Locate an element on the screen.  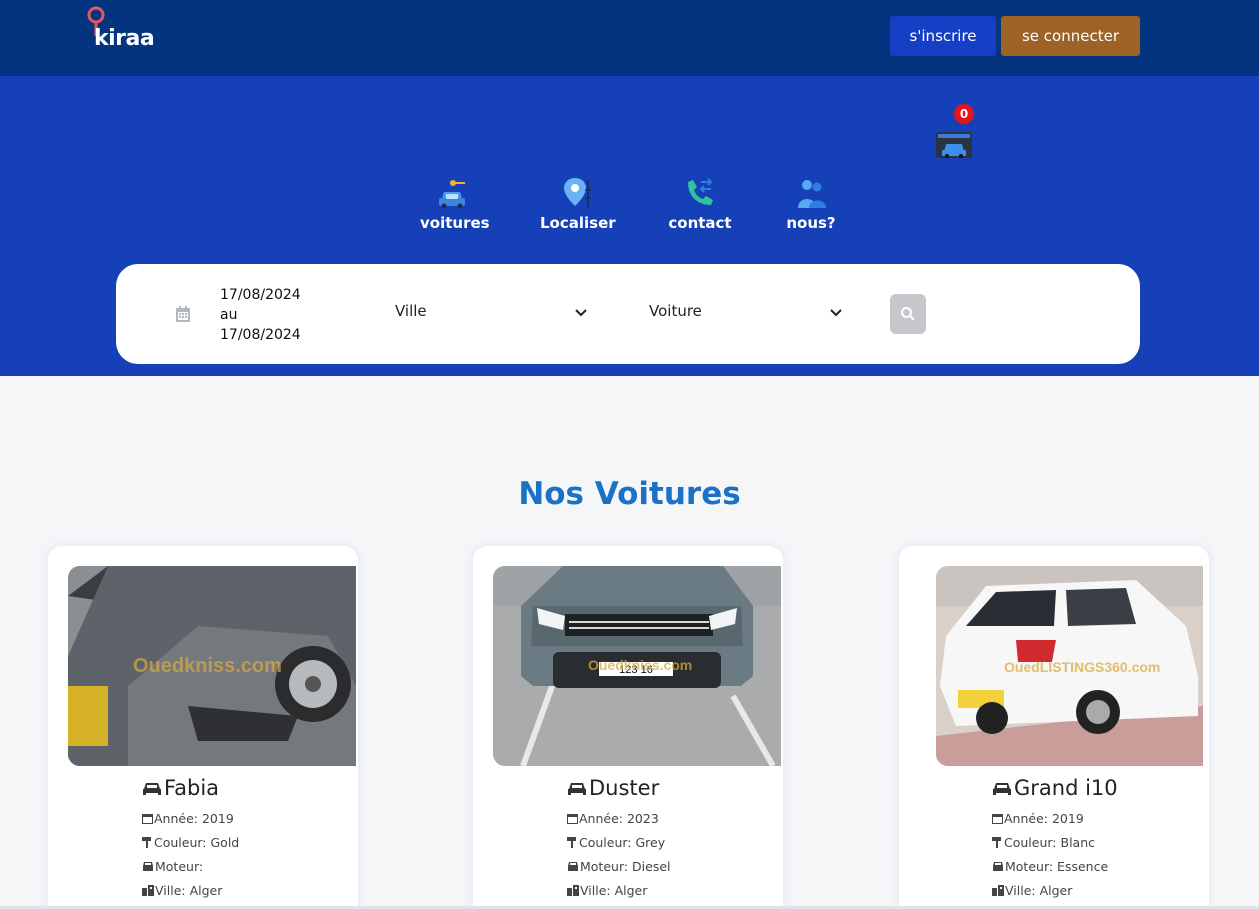
watermark-text: OuedLISTINGS360.com is located at coordinates (1082, 667).